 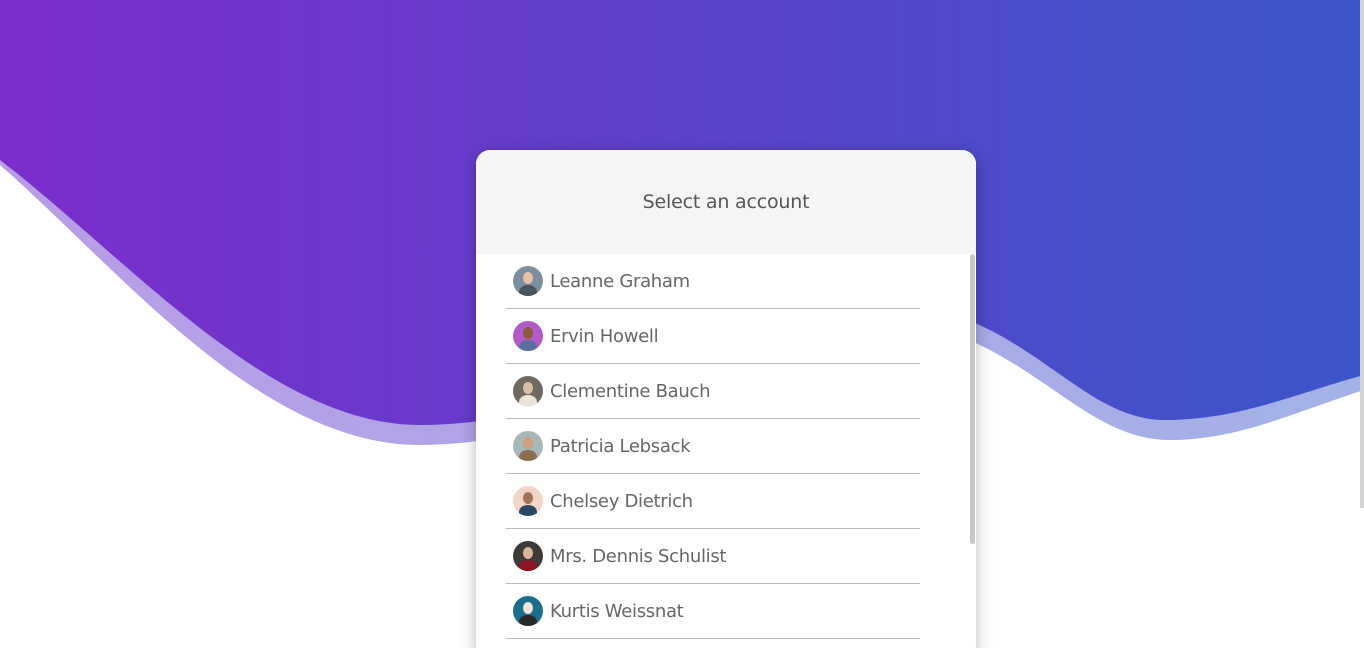 What do you see at coordinates (713, 501) in the screenshot?
I see `account-list-item: Chelsey Dietrich` at bounding box center [713, 501].